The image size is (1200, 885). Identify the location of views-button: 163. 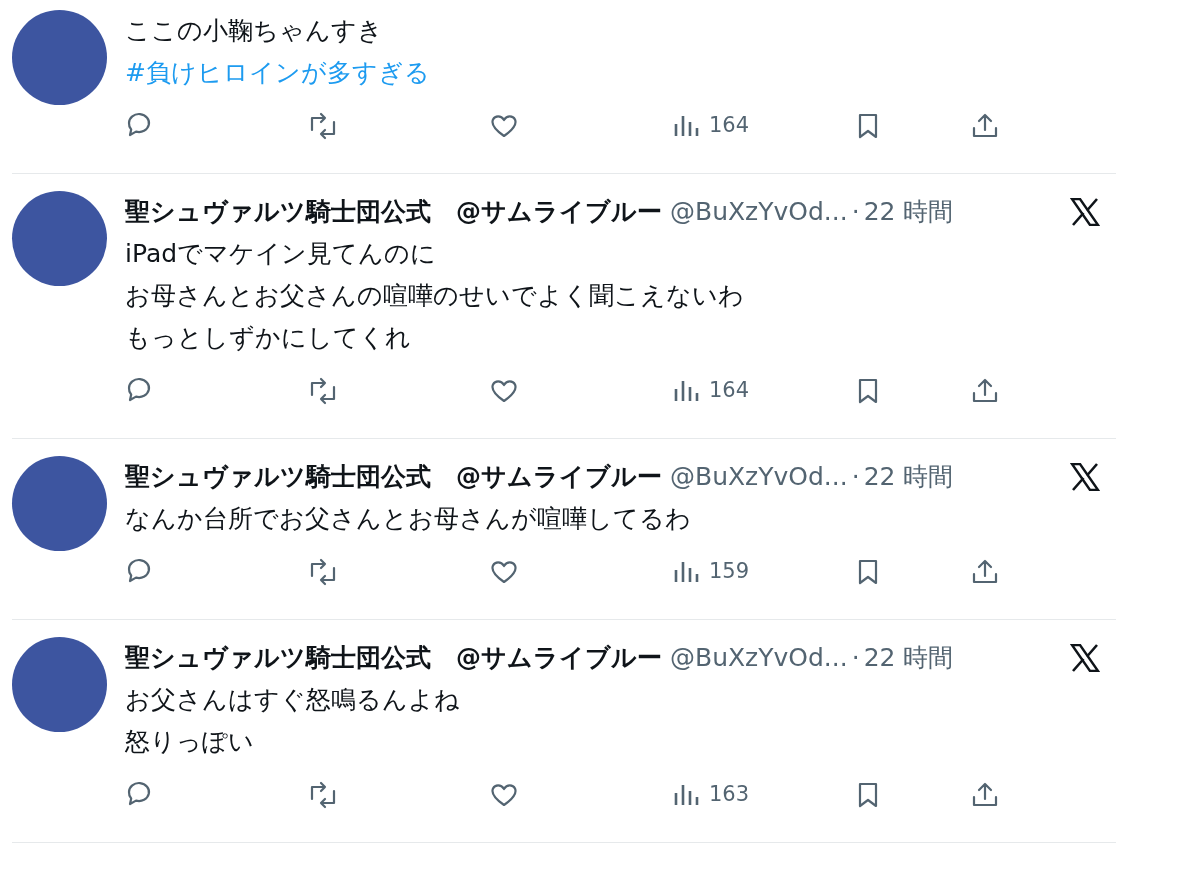
(710, 795).